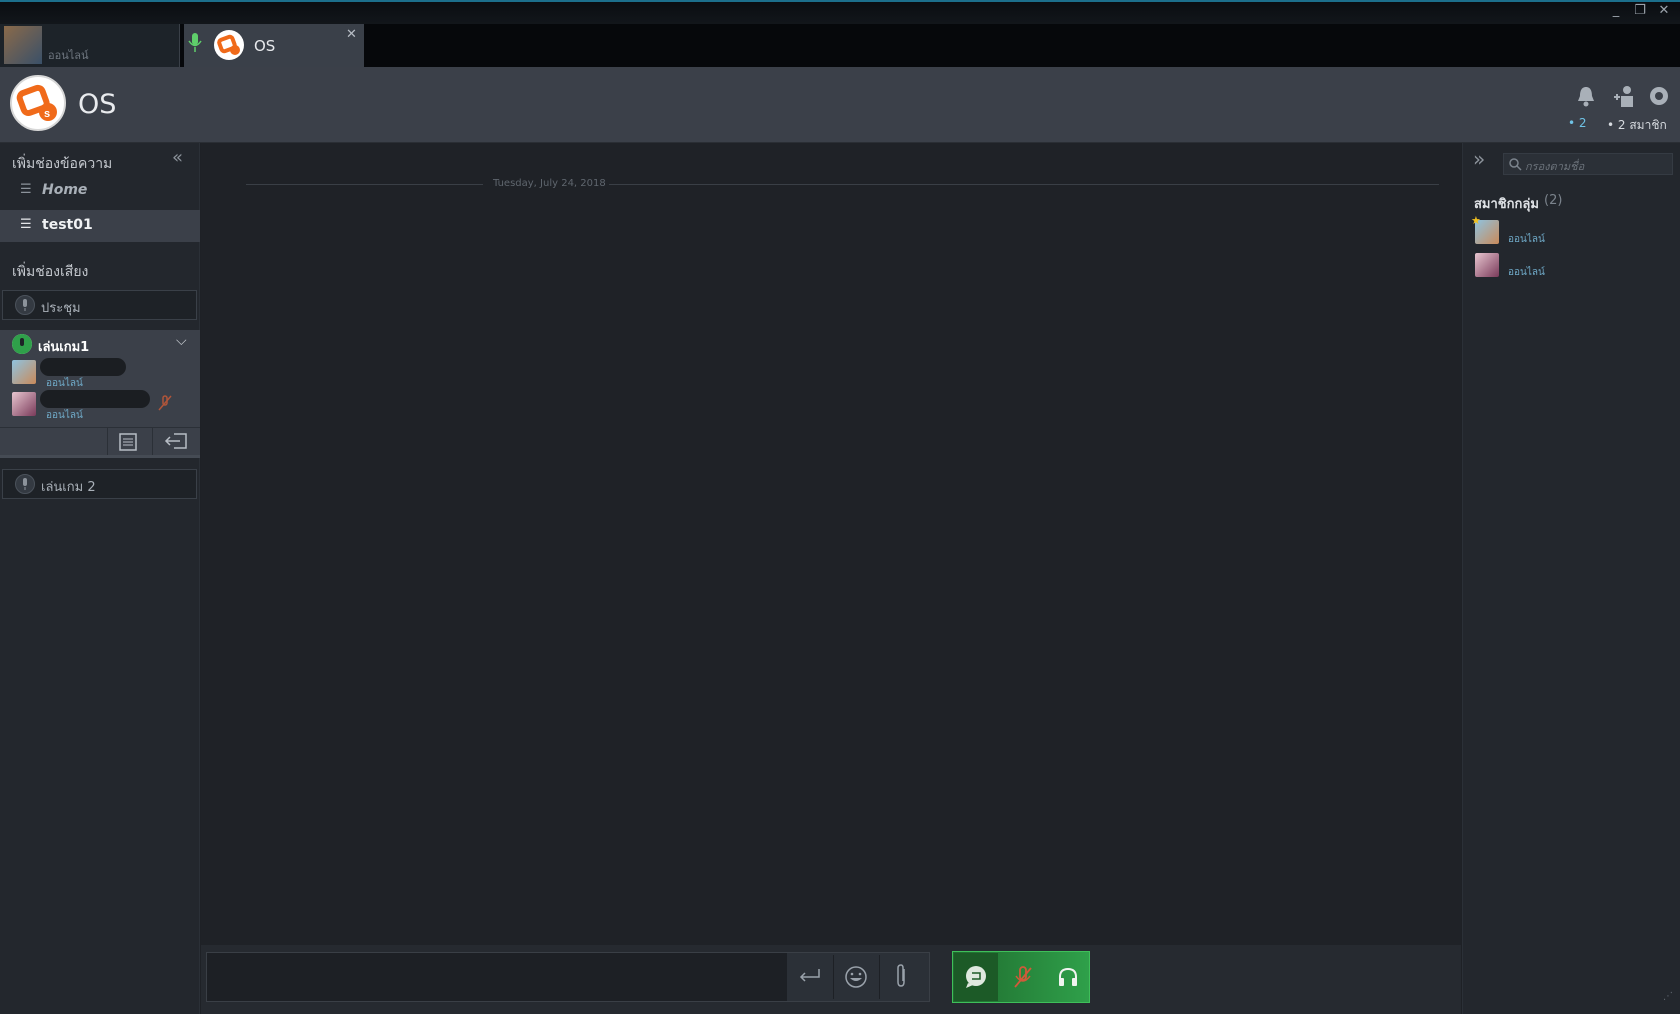 This screenshot has width=1680, height=1014. What do you see at coordinates (128, 441) in the screenshot?
I see `channel-notes-icon` at bounding box center [128, 441].